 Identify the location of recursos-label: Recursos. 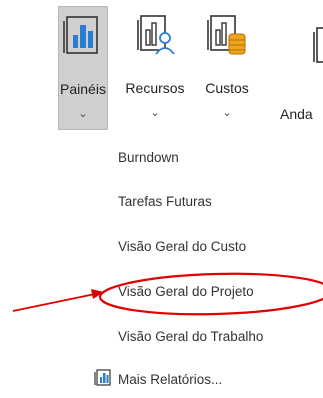
(155, 88).